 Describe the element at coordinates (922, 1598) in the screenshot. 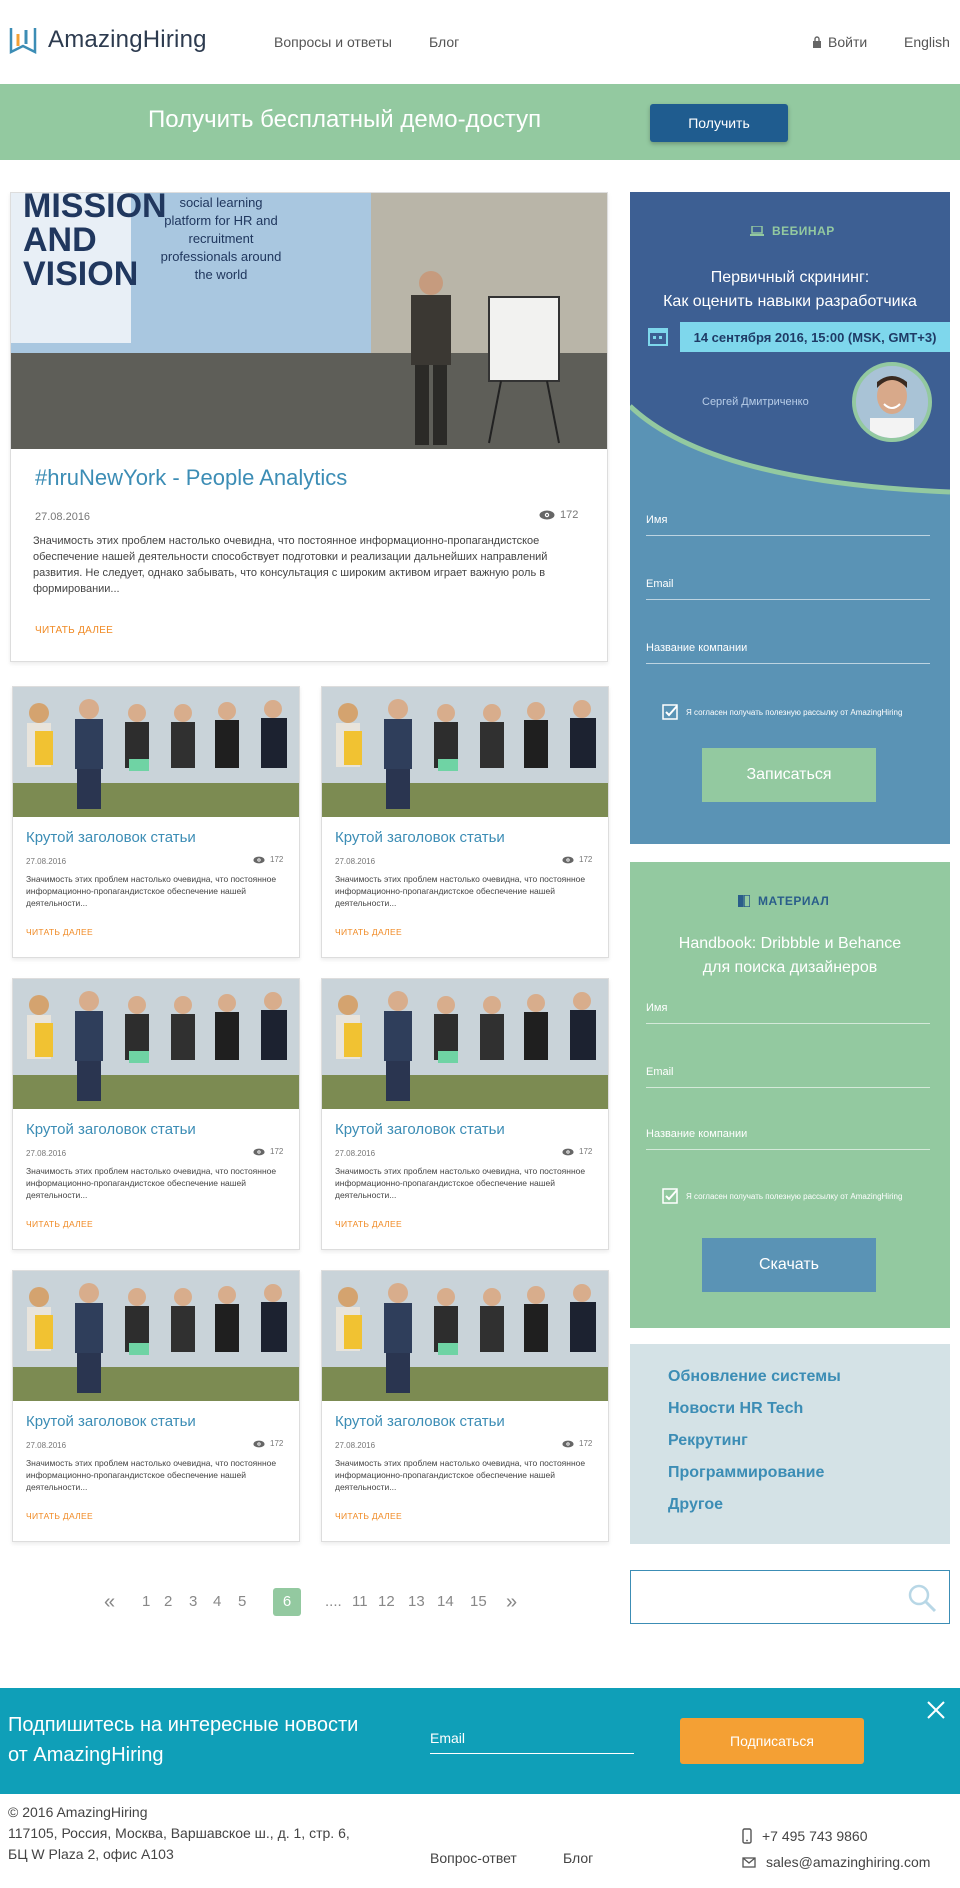

I see `search-icon` at that location.